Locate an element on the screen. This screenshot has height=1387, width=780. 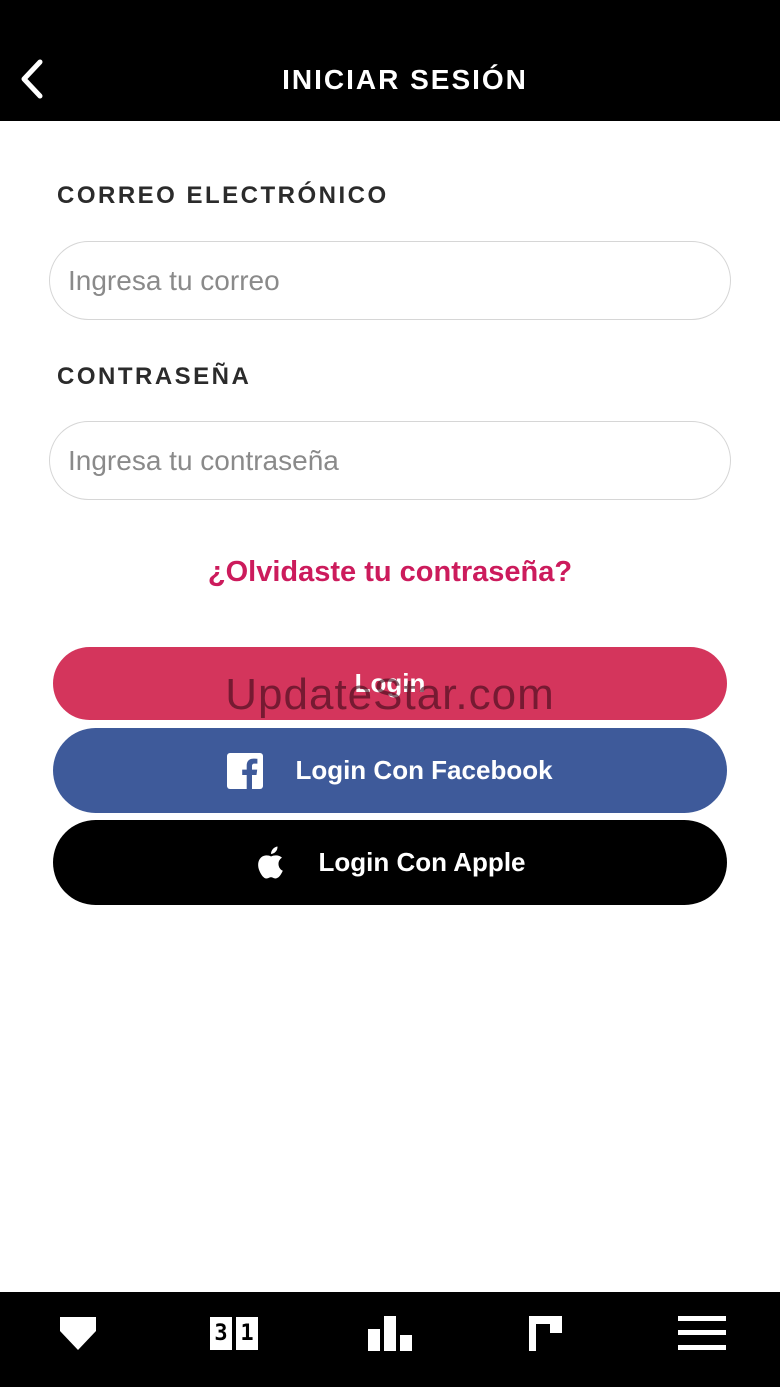
facebook-login-label: Login Con Facebook is located at coordinates (424, 770).